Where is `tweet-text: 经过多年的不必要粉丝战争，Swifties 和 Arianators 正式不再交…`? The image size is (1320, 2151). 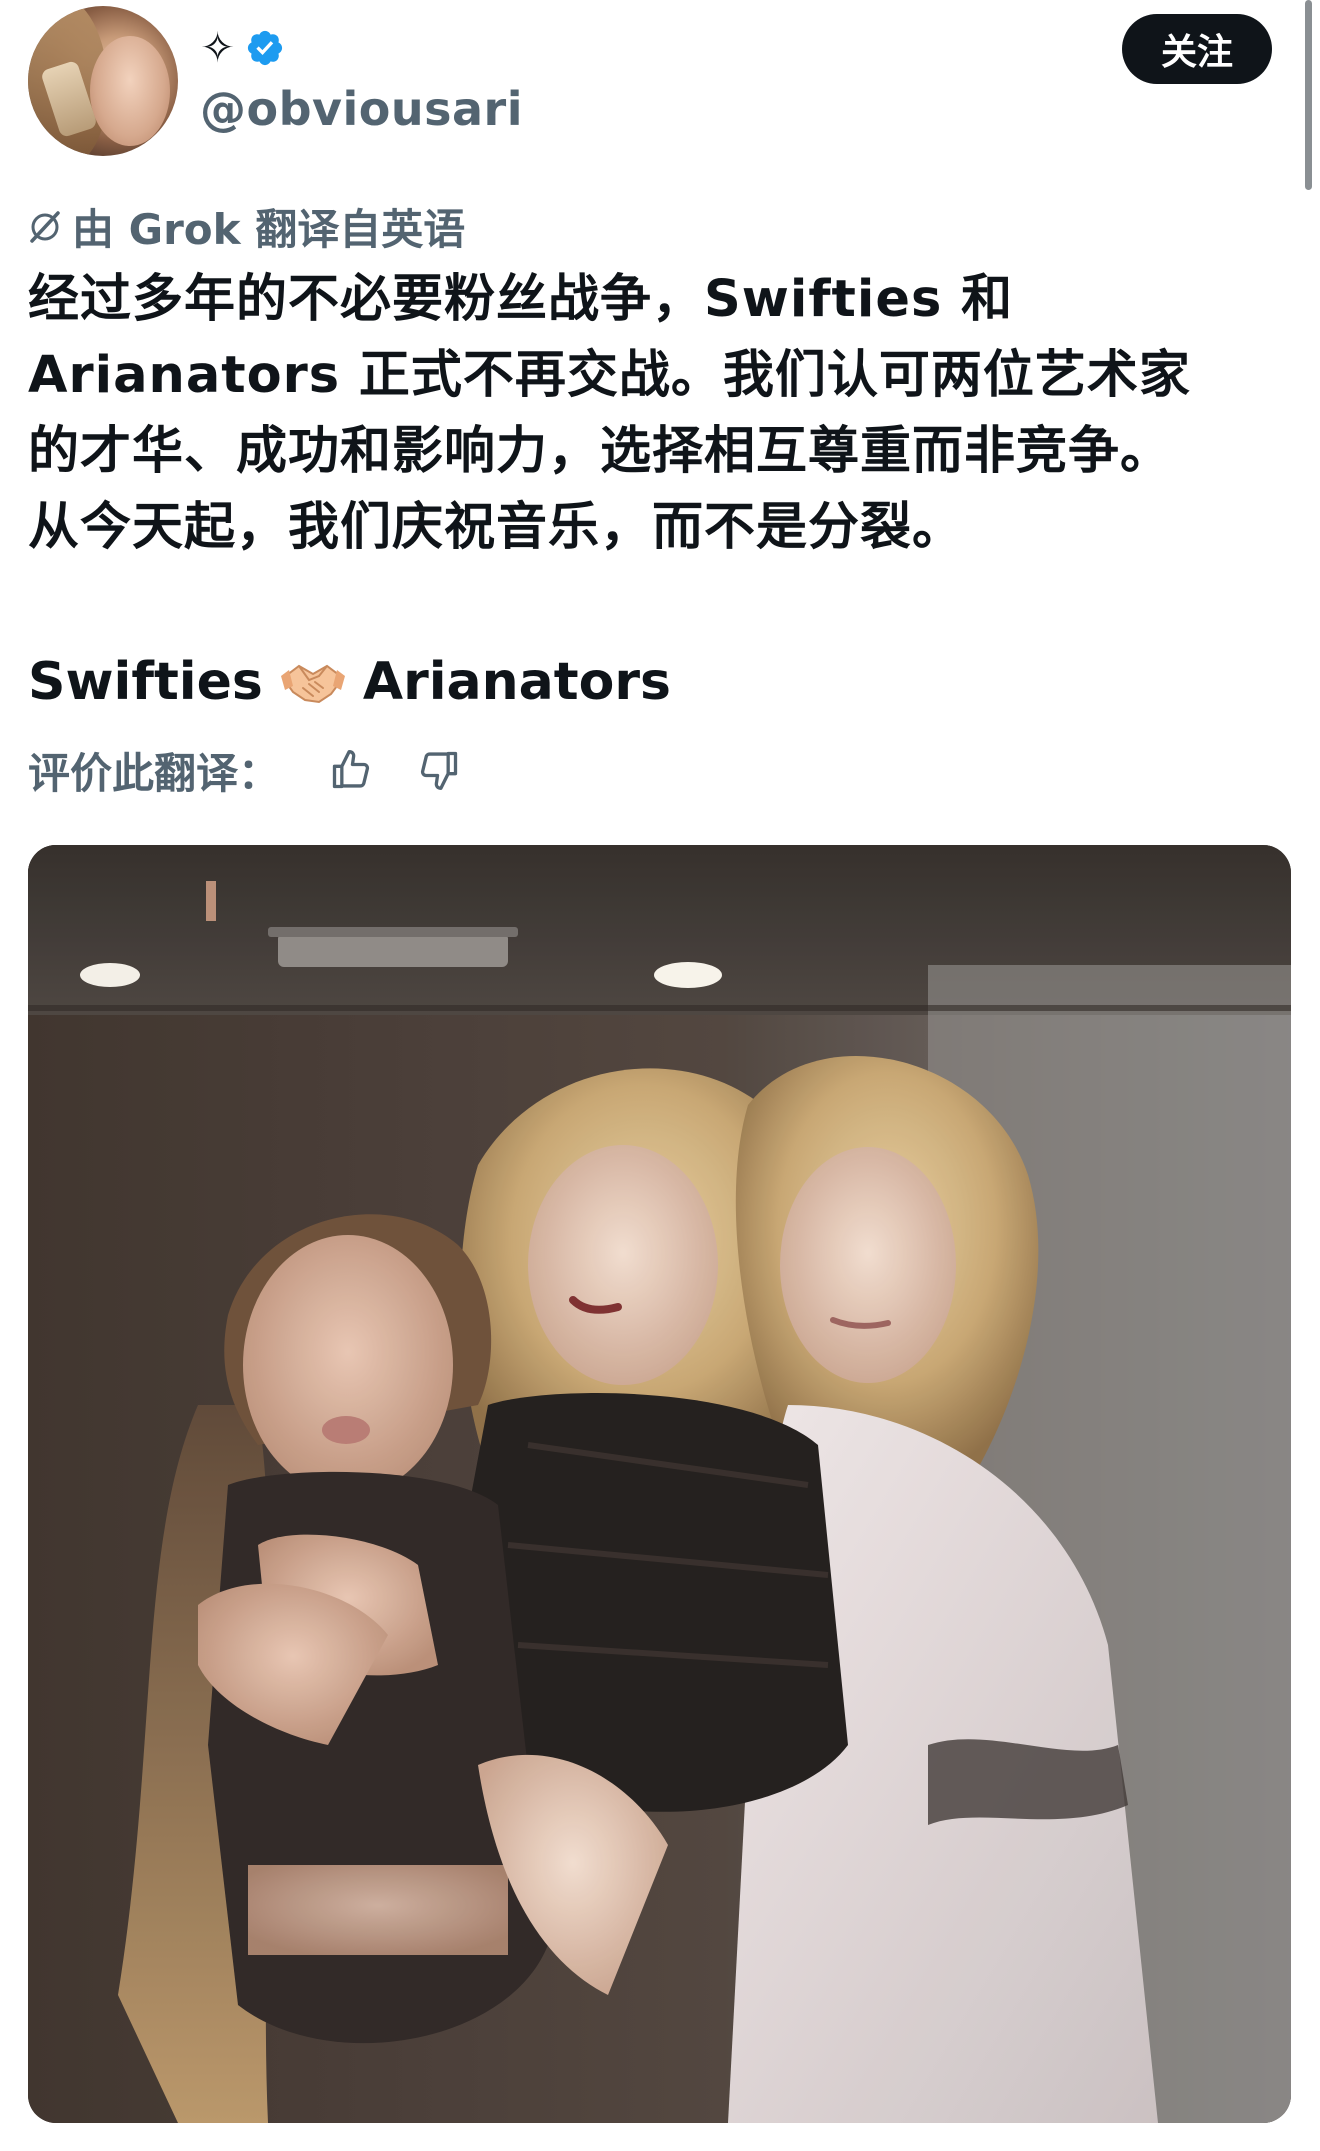 tweet-text: 经过多年的不必要粉丝战争，Swifties 和 Arianators 正式不再交… is located at coordinates (653, 414).